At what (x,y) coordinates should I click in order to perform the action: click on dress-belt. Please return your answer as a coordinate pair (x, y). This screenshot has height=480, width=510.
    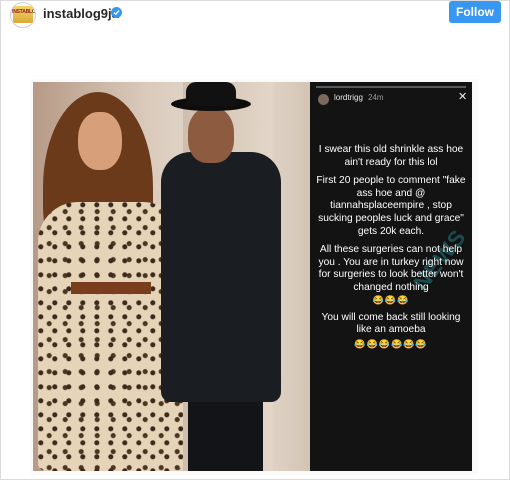
    Looking at the image, I should click on (111, 288).